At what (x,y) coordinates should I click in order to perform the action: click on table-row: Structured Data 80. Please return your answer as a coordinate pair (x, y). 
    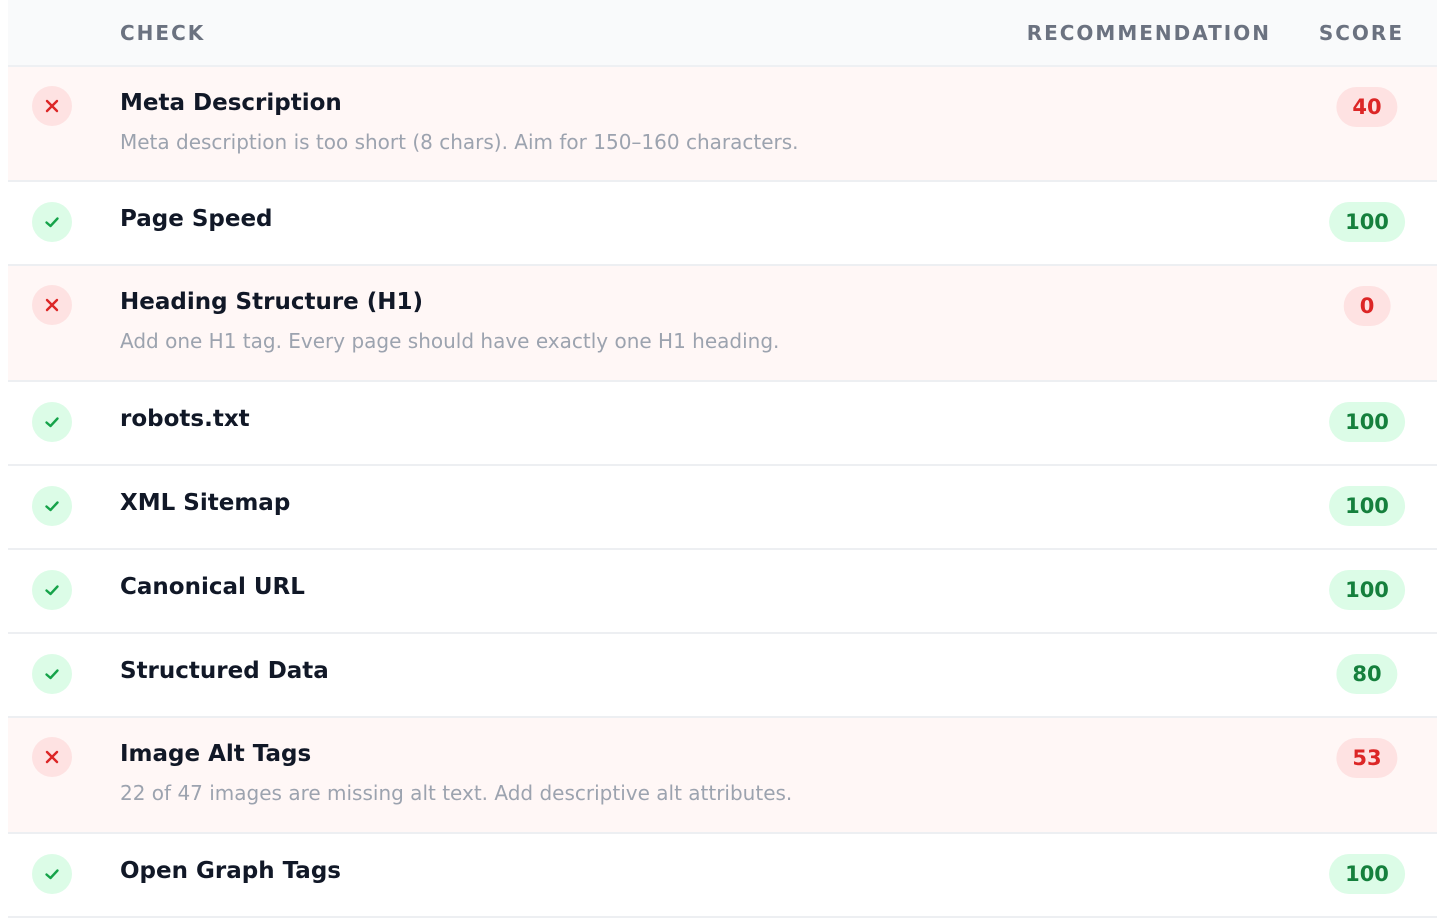
    Looking at the image, I should click on (722, 676).